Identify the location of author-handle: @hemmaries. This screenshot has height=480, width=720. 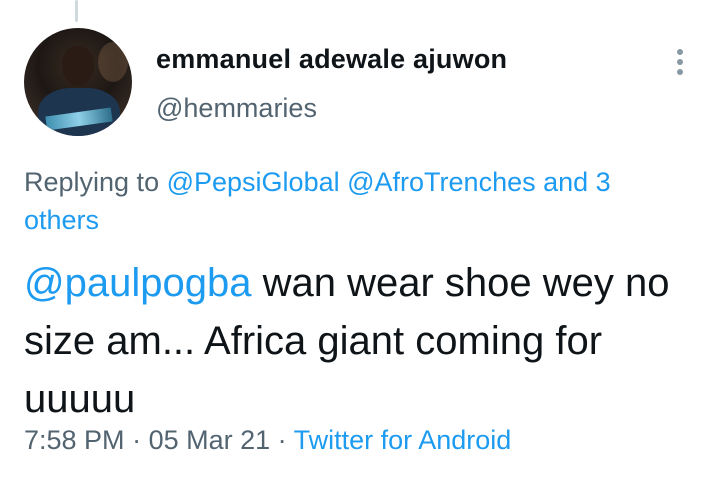
(236, 108).